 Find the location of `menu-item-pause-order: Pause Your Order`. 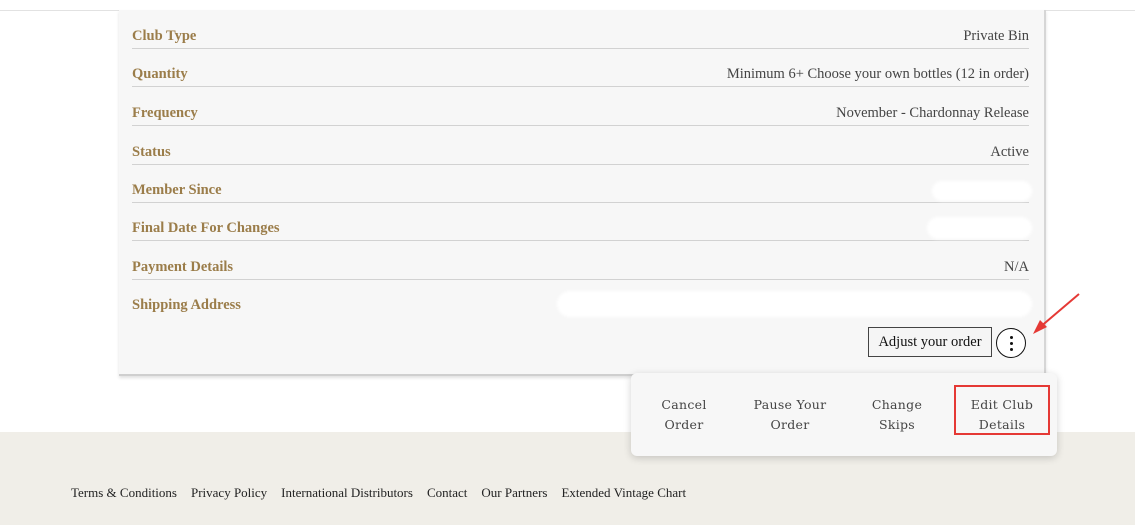

menu-item-pause-order: Pause Your Order is located at coordinates (790, 415).